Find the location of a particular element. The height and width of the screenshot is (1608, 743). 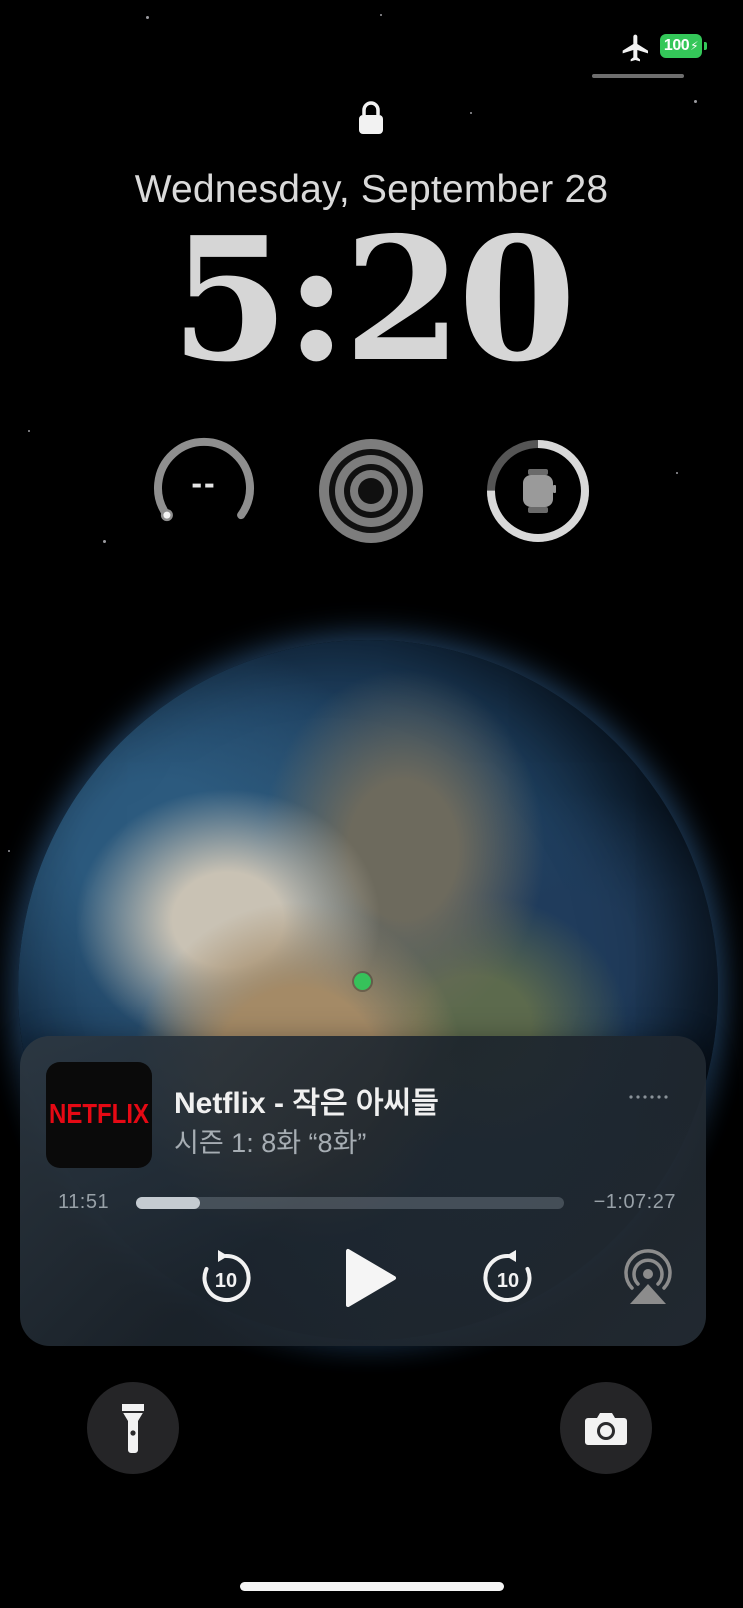

remaining-time: −1:07:27 is located at coordinates (634, 1202).